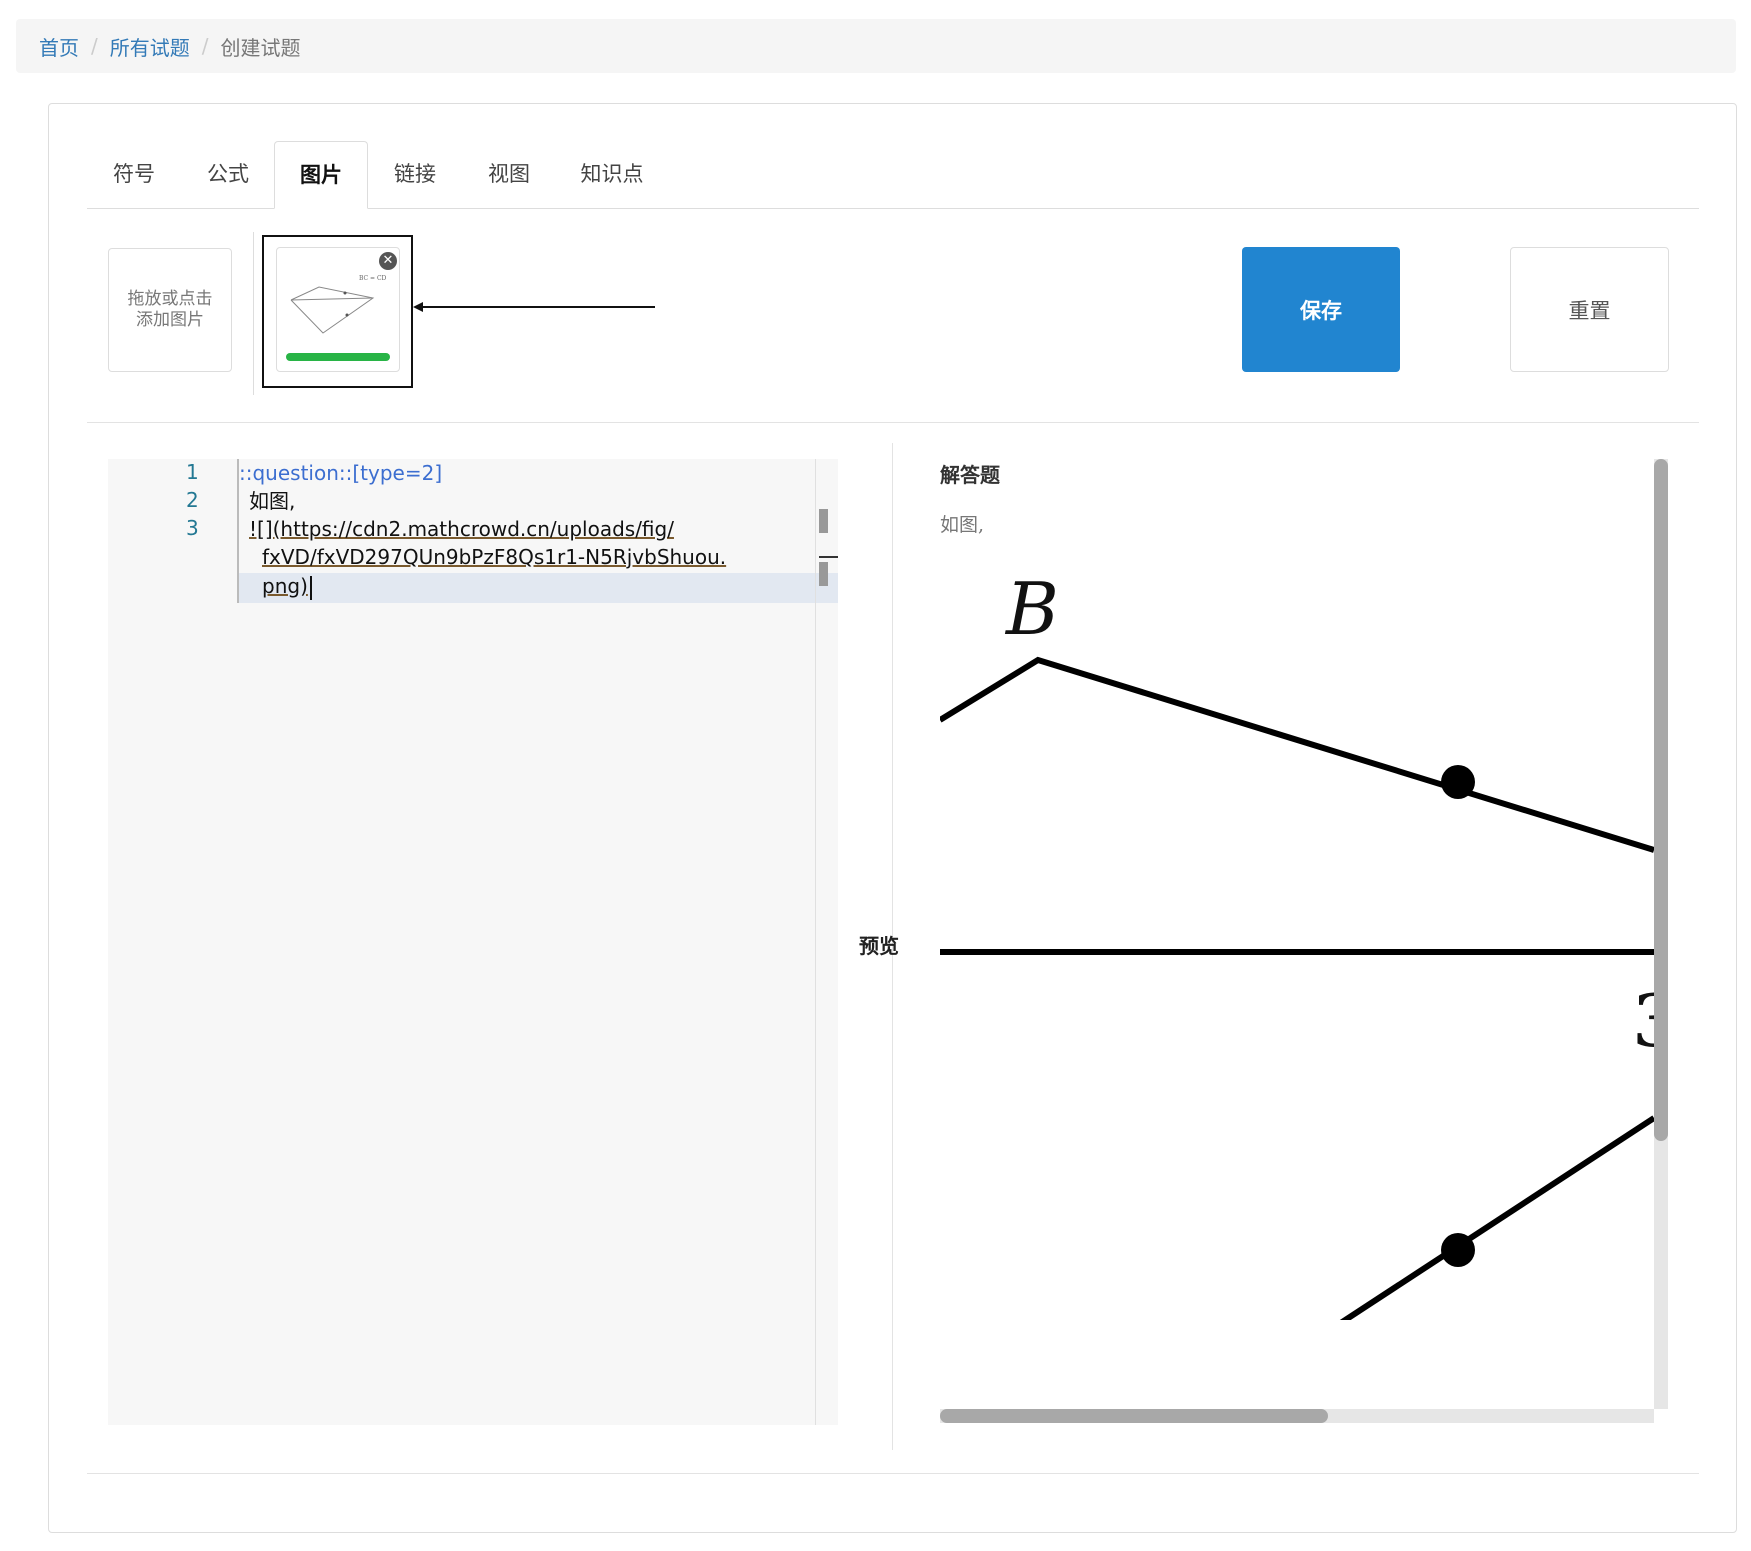  I want to click on uploaded-image-highlight: BC = CD ✕, so click(337, 311).